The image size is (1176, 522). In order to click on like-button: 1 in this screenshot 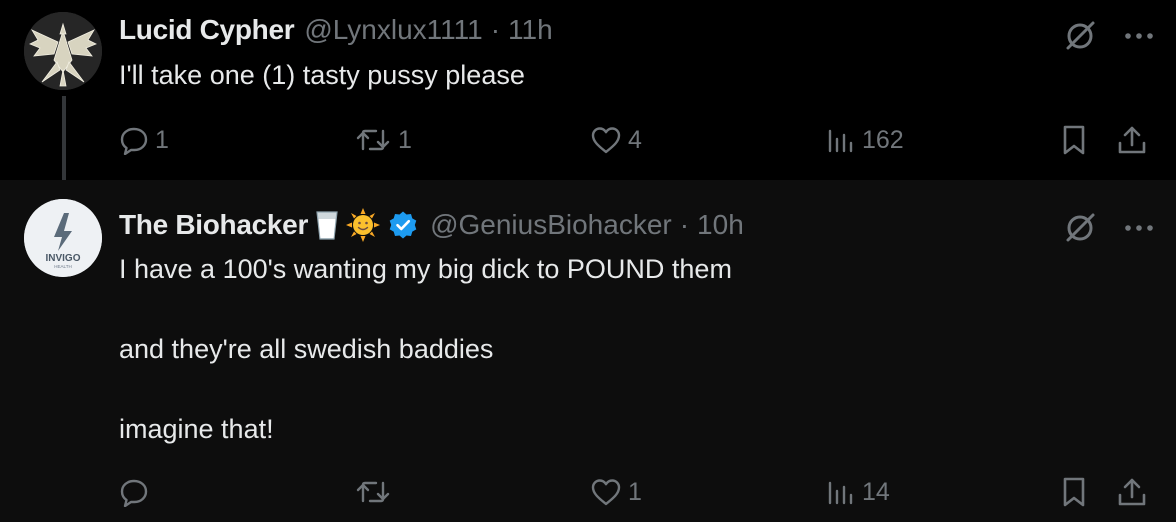, I will do `click(616, 492)`.